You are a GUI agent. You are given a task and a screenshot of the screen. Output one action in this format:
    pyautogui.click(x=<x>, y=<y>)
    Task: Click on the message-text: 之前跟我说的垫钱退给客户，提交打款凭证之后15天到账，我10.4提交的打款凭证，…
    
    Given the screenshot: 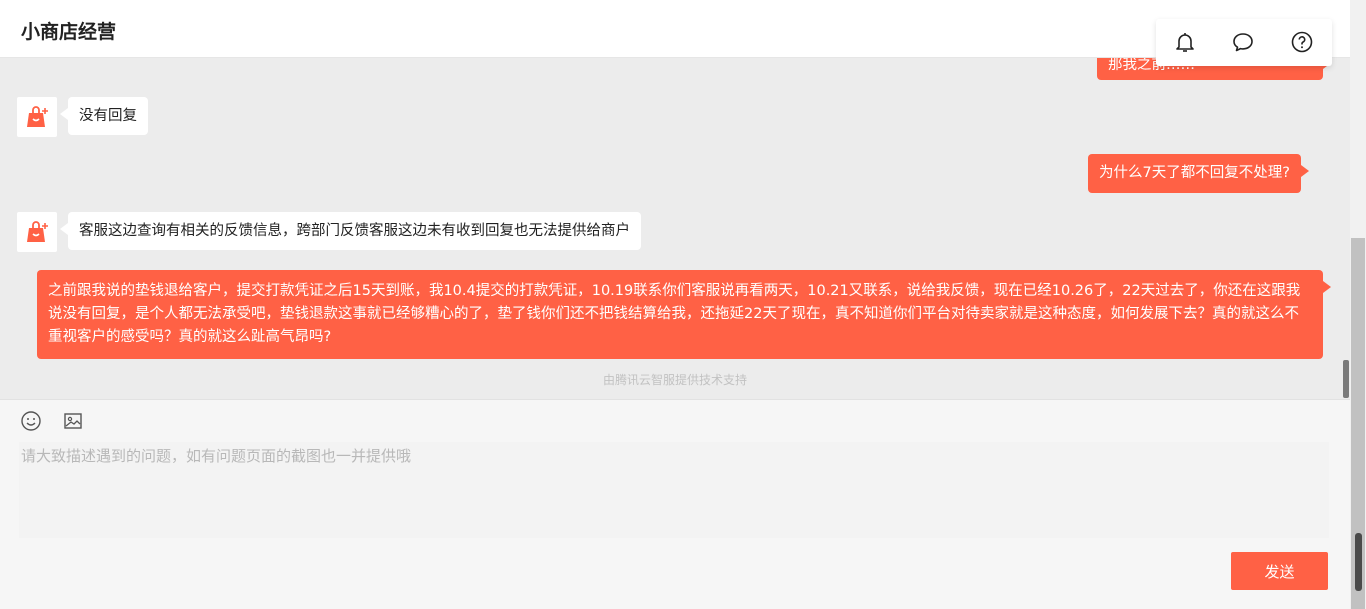 What is the action you would take?
    pyautogui.click(x=674, y=314)
    